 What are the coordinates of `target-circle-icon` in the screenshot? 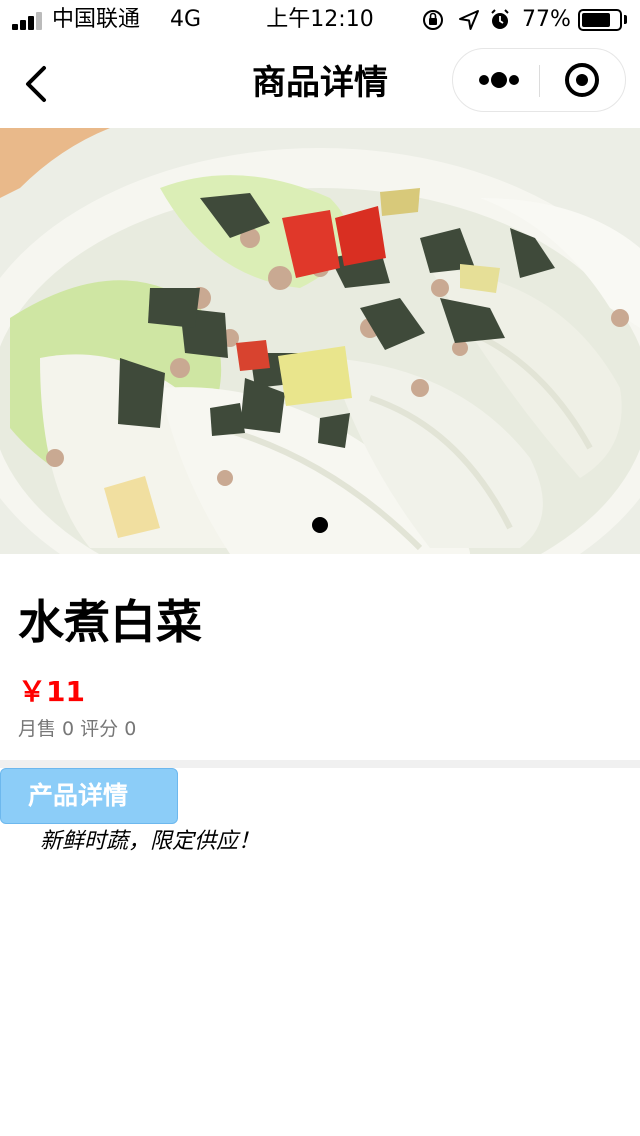 It's located at (582, 80).